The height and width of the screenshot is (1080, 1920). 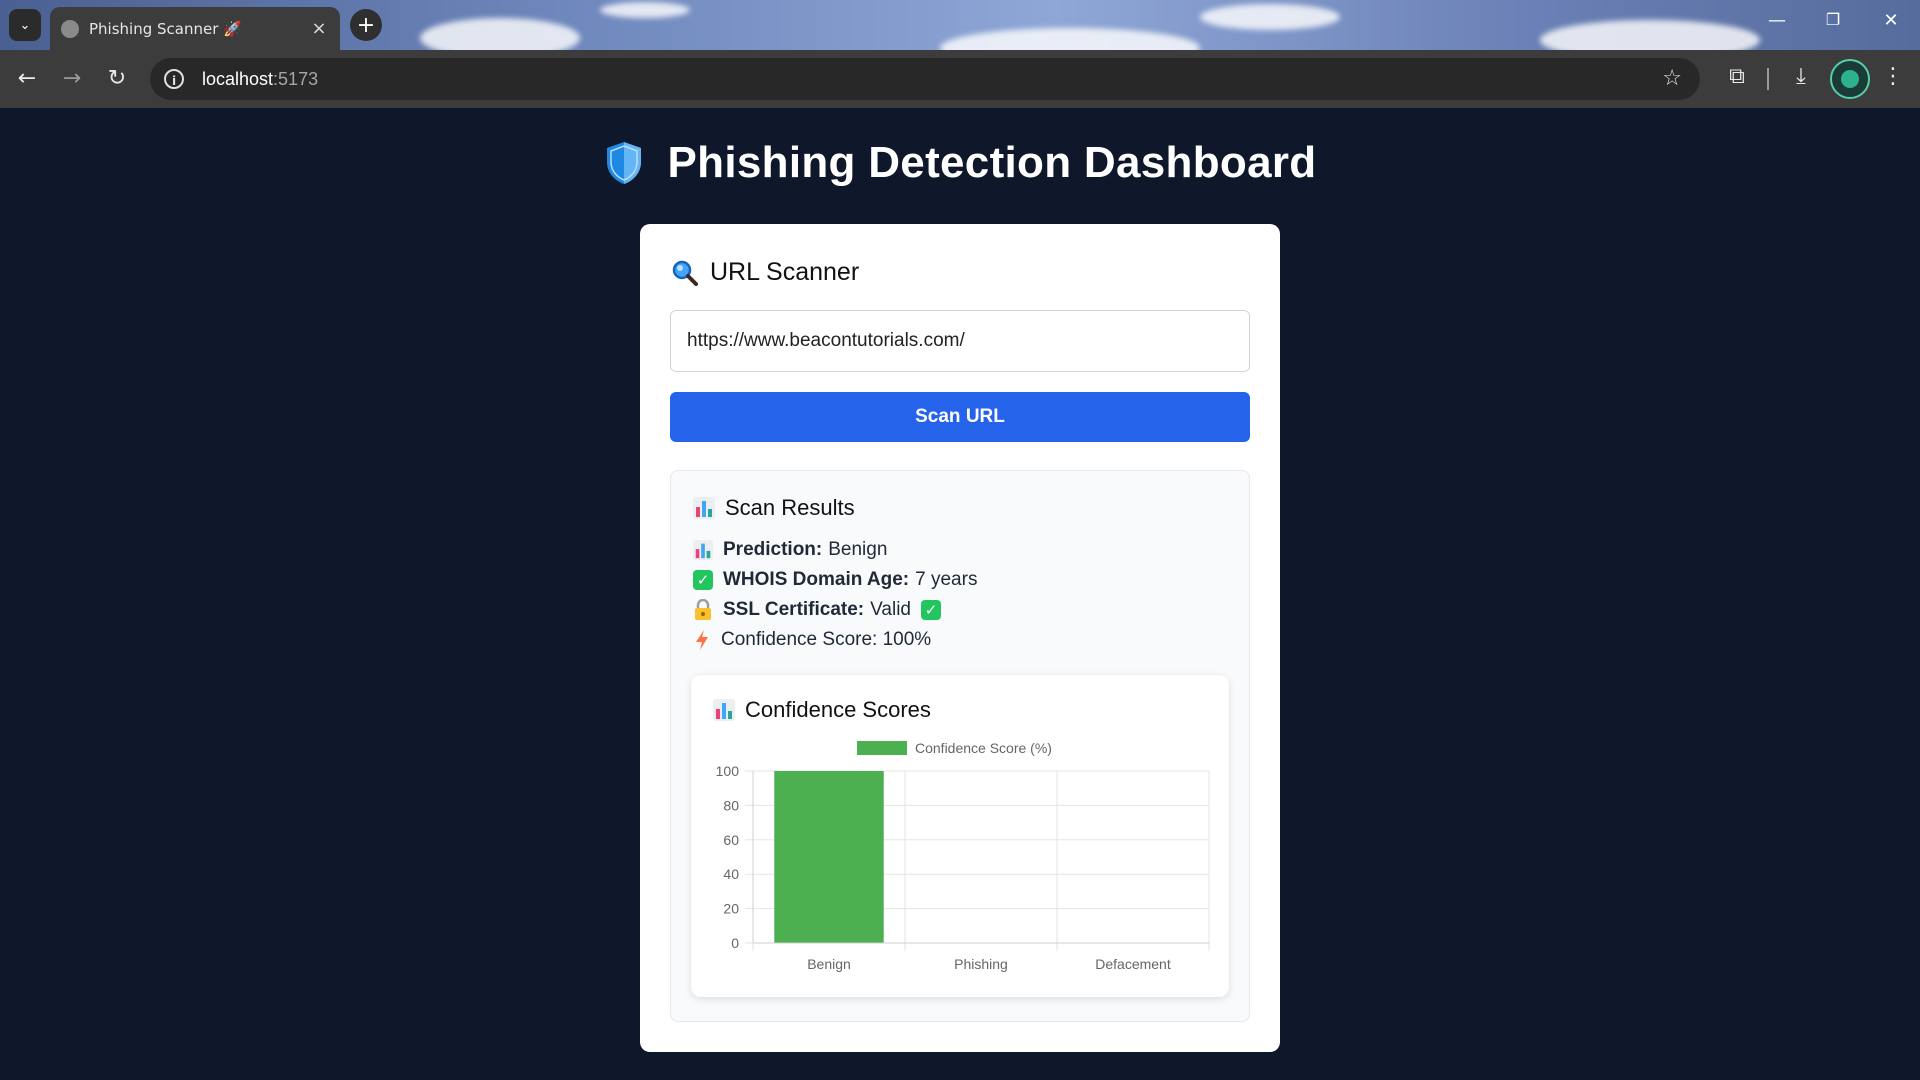 What do you see at coordinates (773, 549) in the screenshot?
I see `prediction-label: Prediction:` at bounding box center [773, 549].